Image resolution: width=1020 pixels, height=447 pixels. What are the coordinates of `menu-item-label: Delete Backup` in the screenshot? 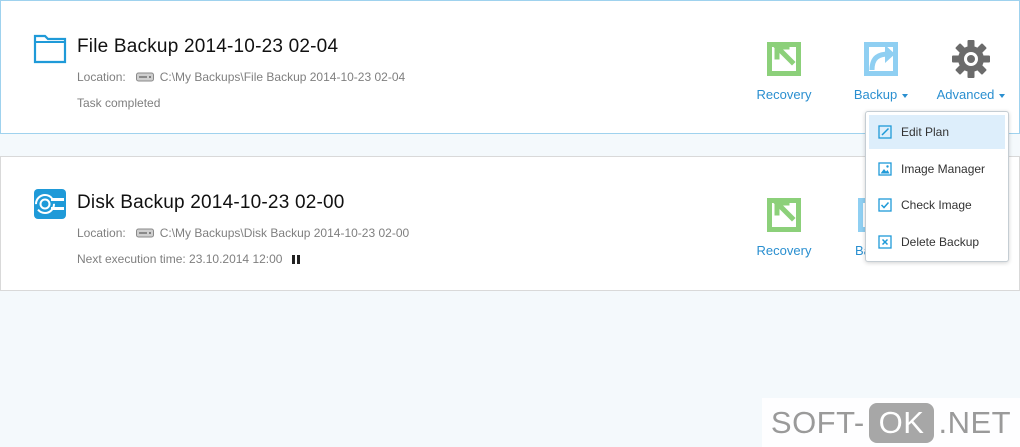 It's located at (940, 242).